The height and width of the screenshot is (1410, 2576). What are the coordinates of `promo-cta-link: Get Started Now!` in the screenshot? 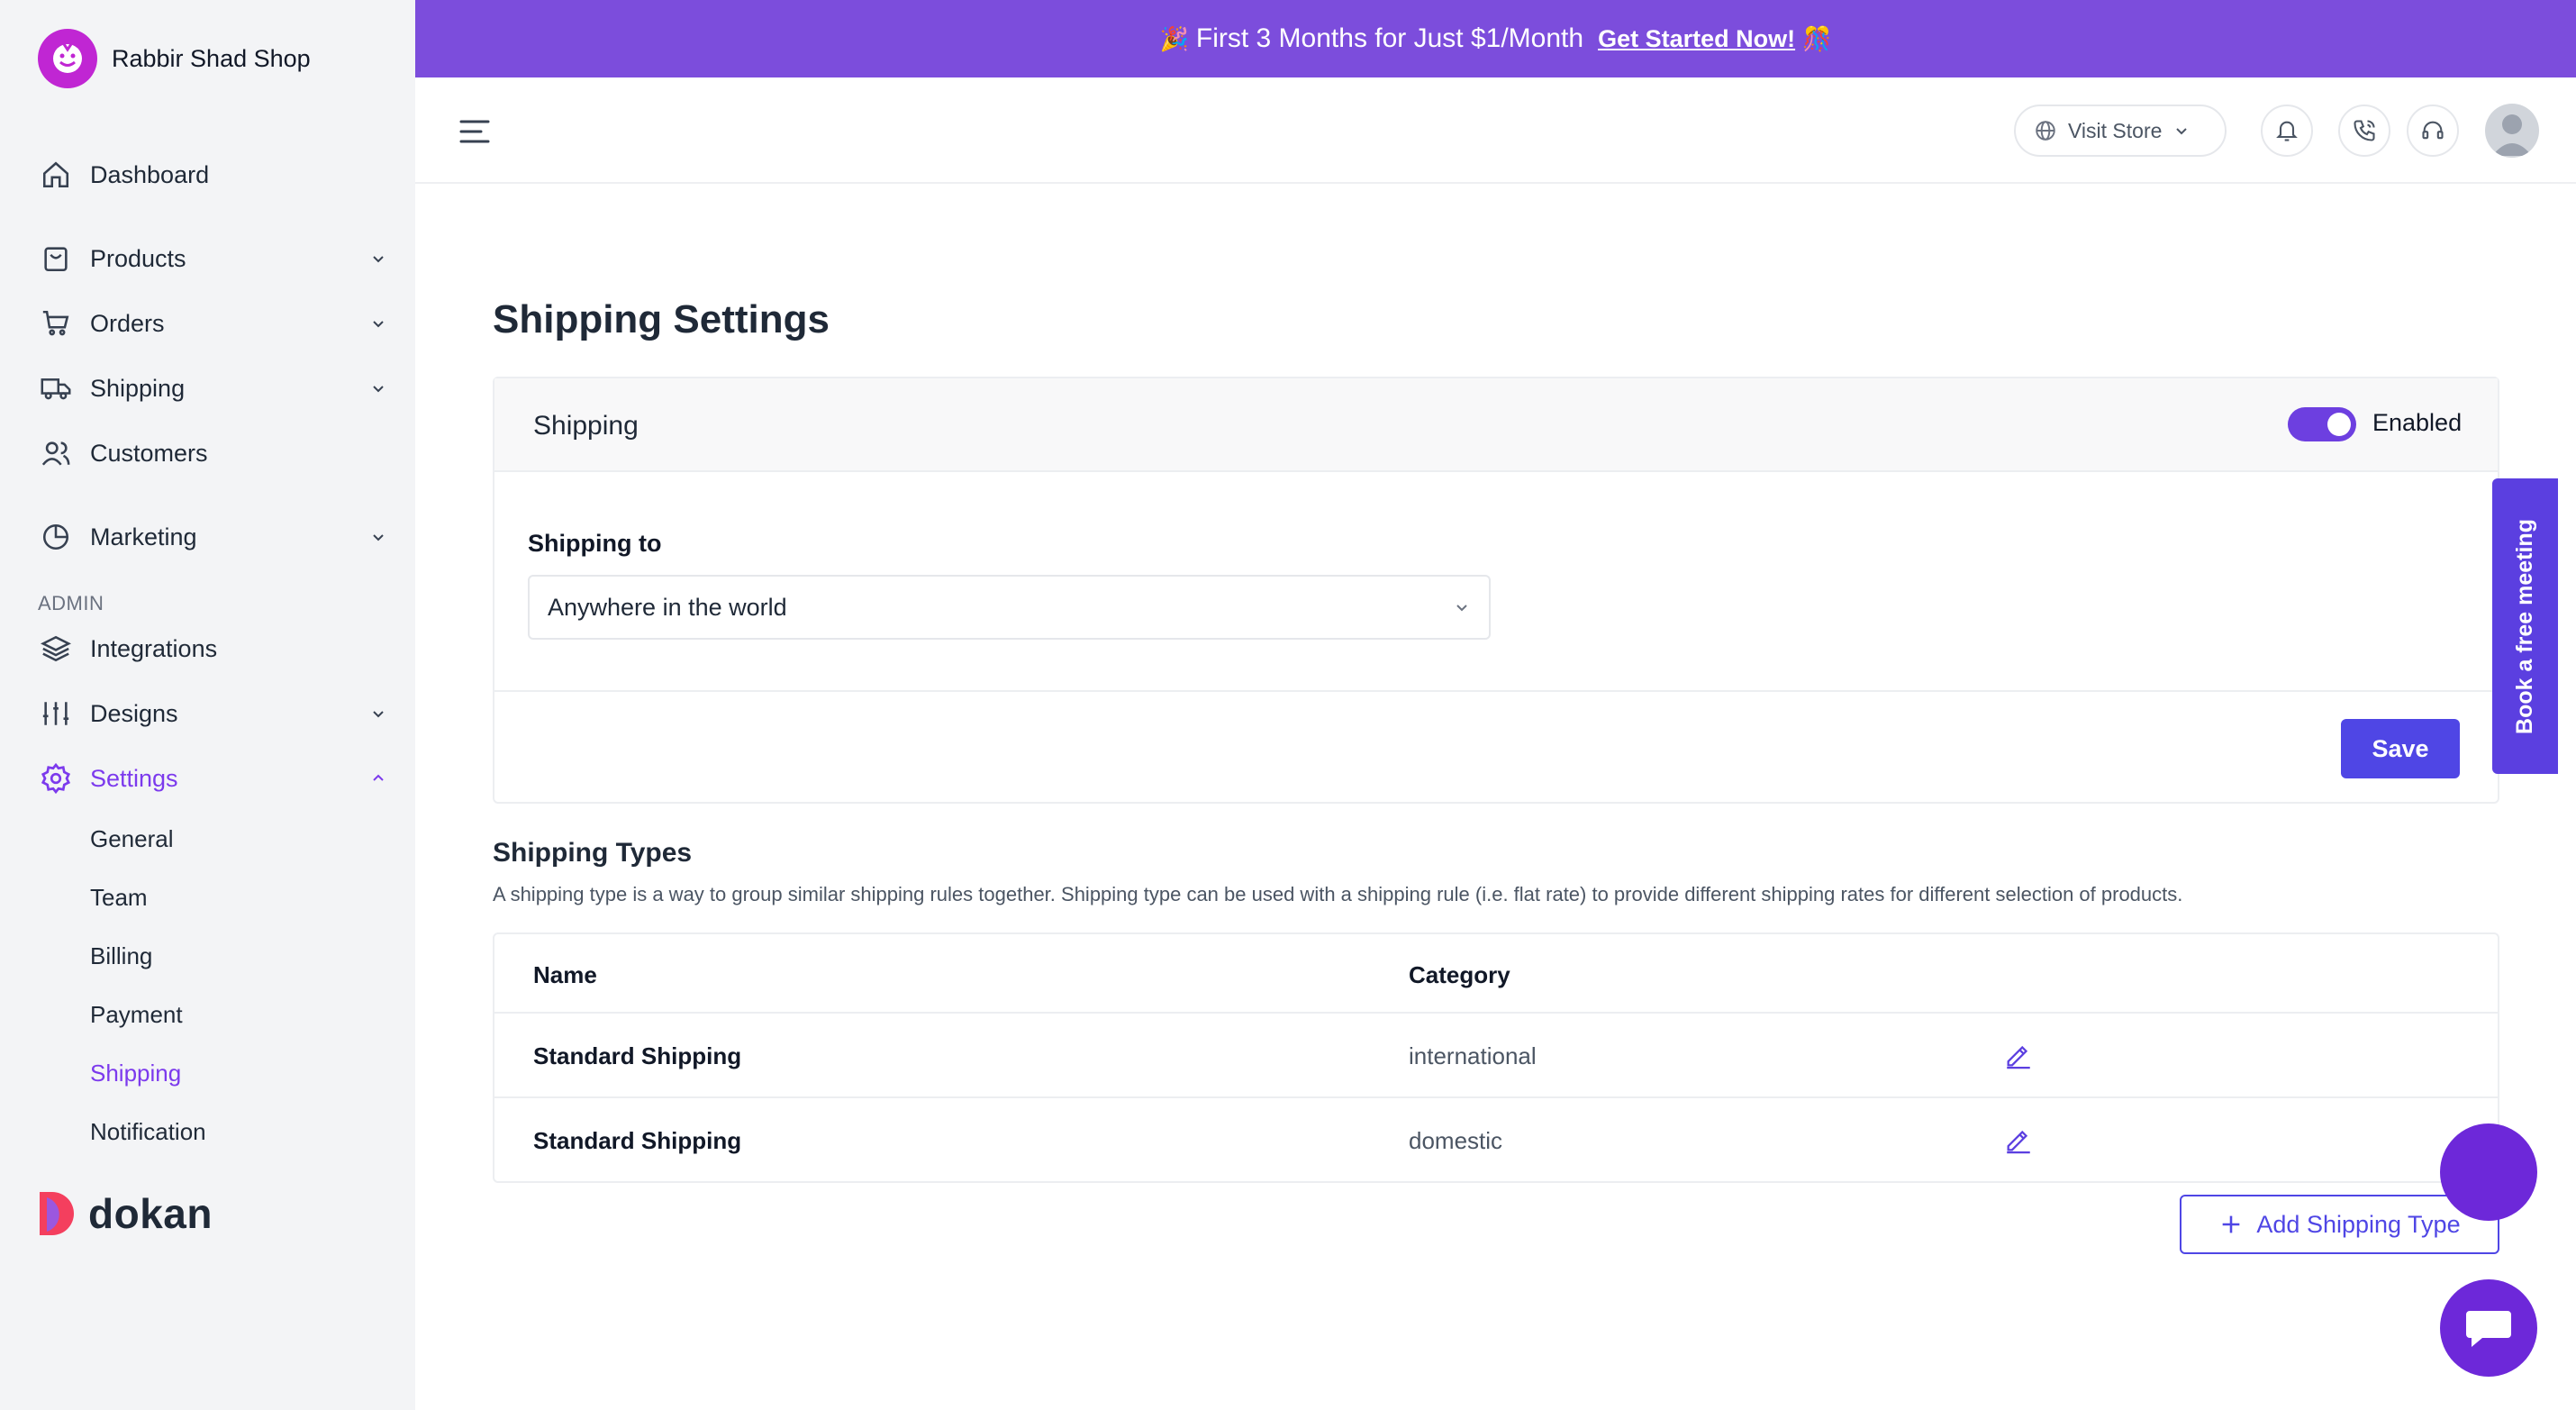 It's located at (1696, 39).